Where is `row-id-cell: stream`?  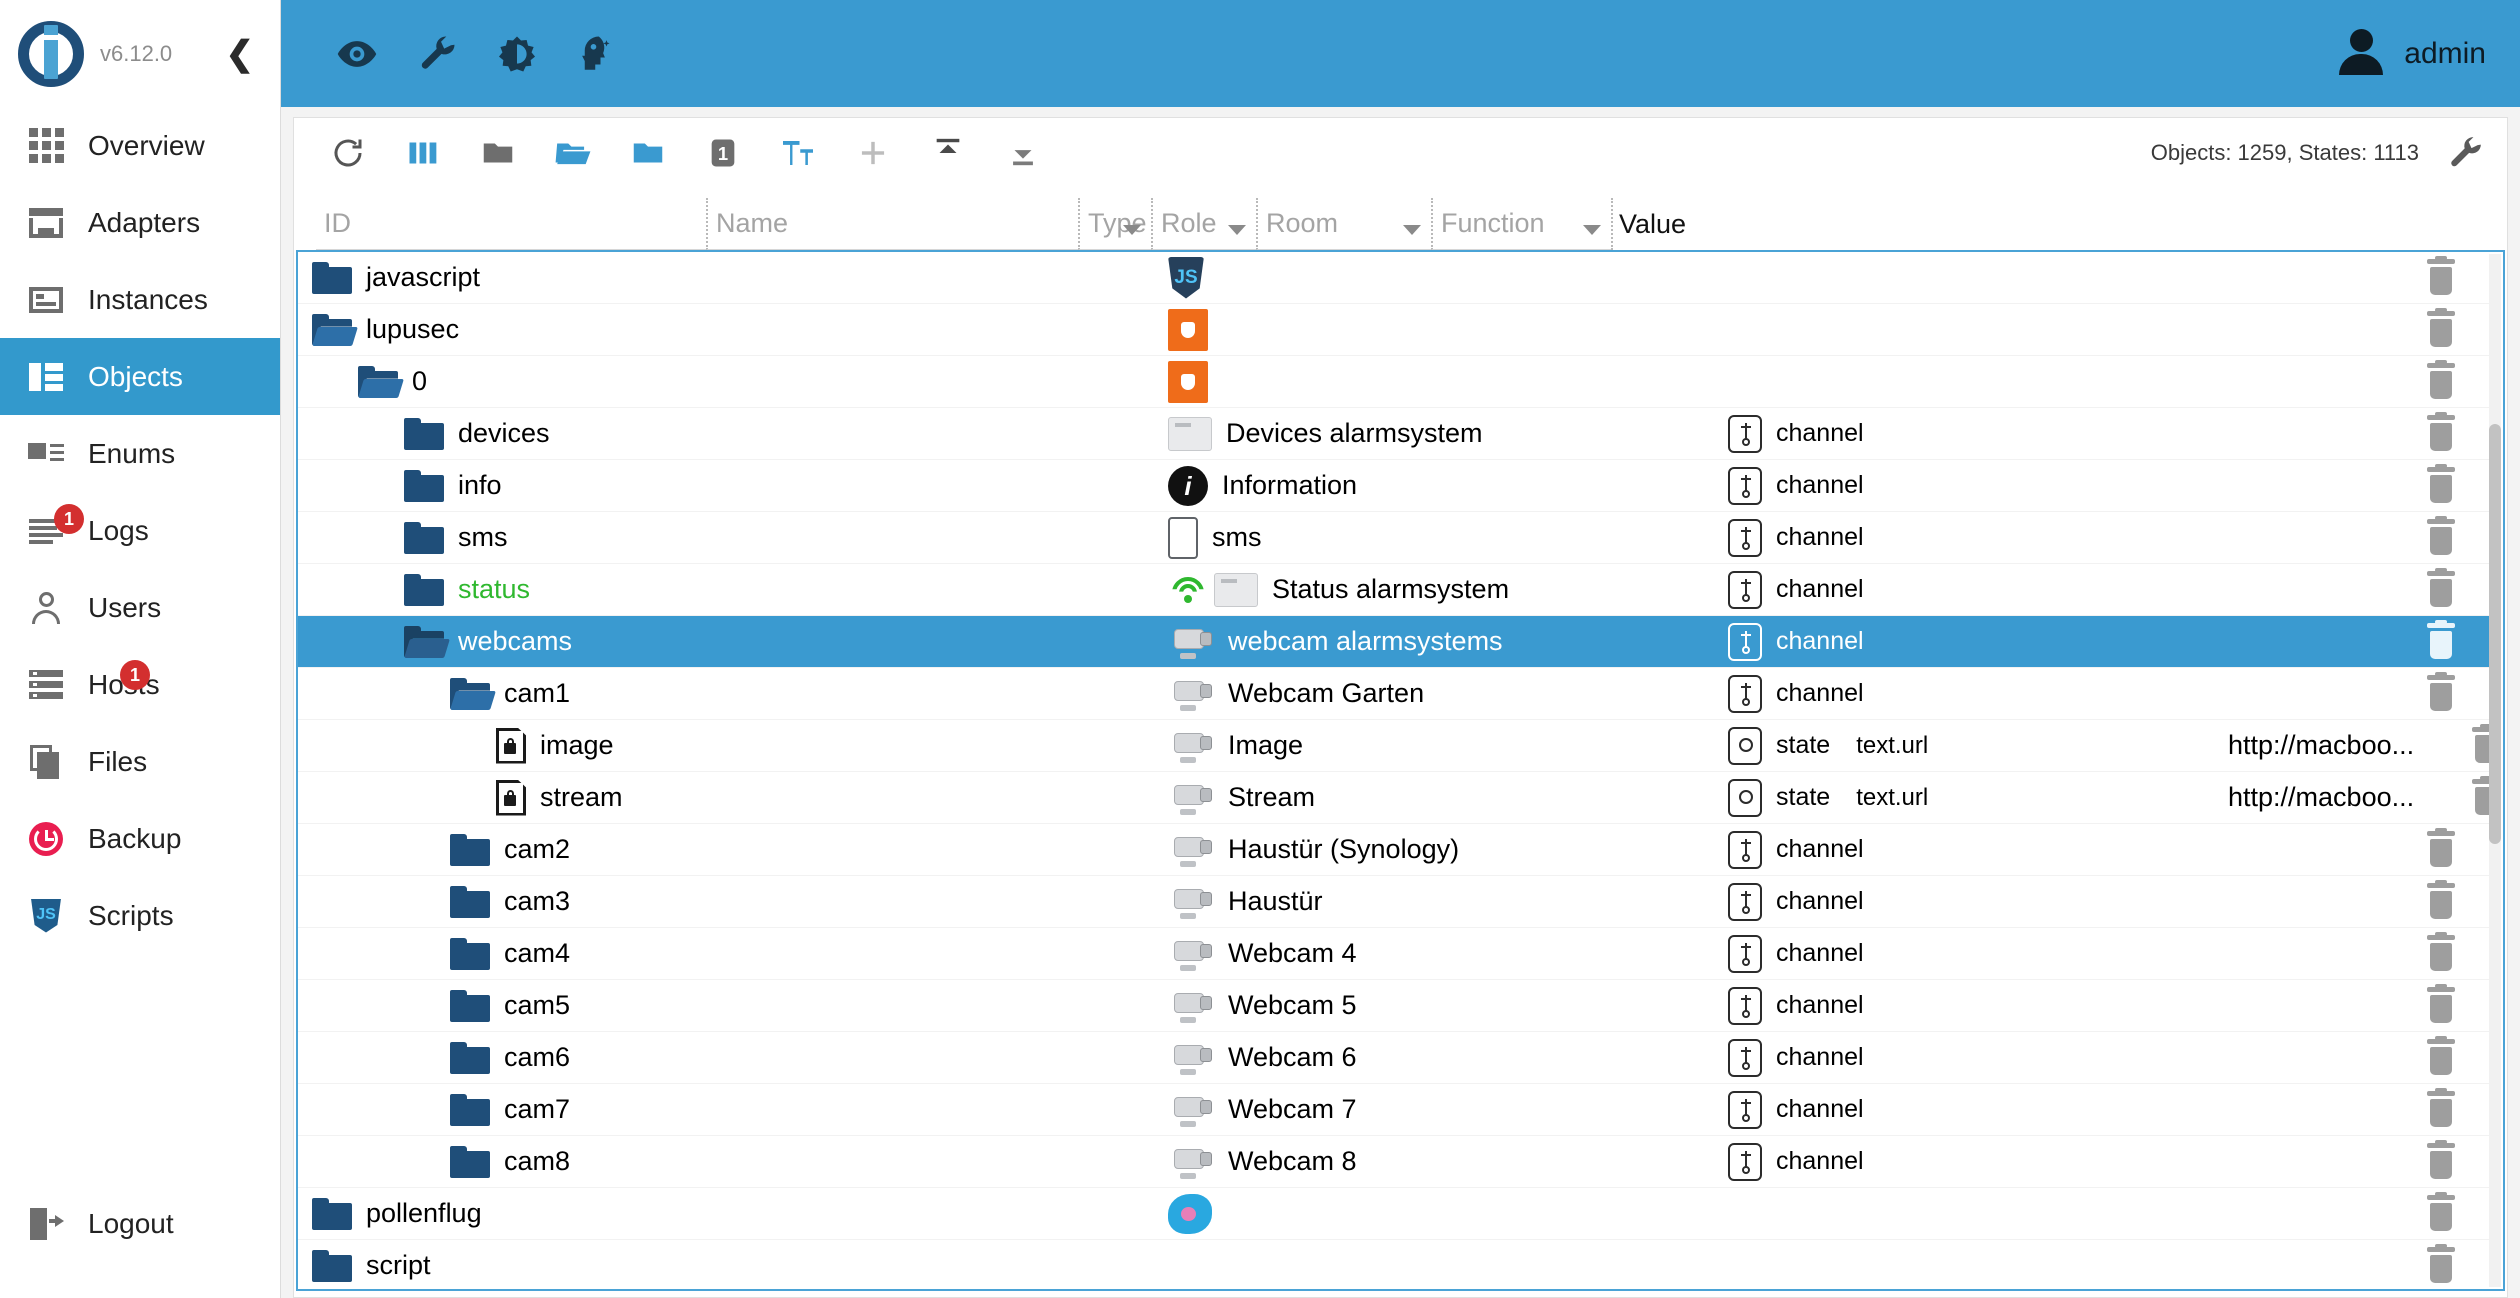 row-id-cell: stream is located at coordinates (733, 797).